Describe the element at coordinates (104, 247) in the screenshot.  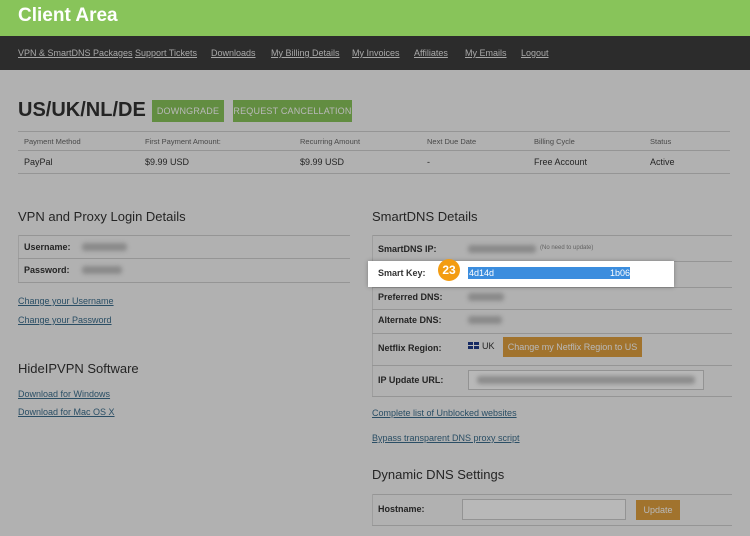
I see `username-value-redacted` at that location.